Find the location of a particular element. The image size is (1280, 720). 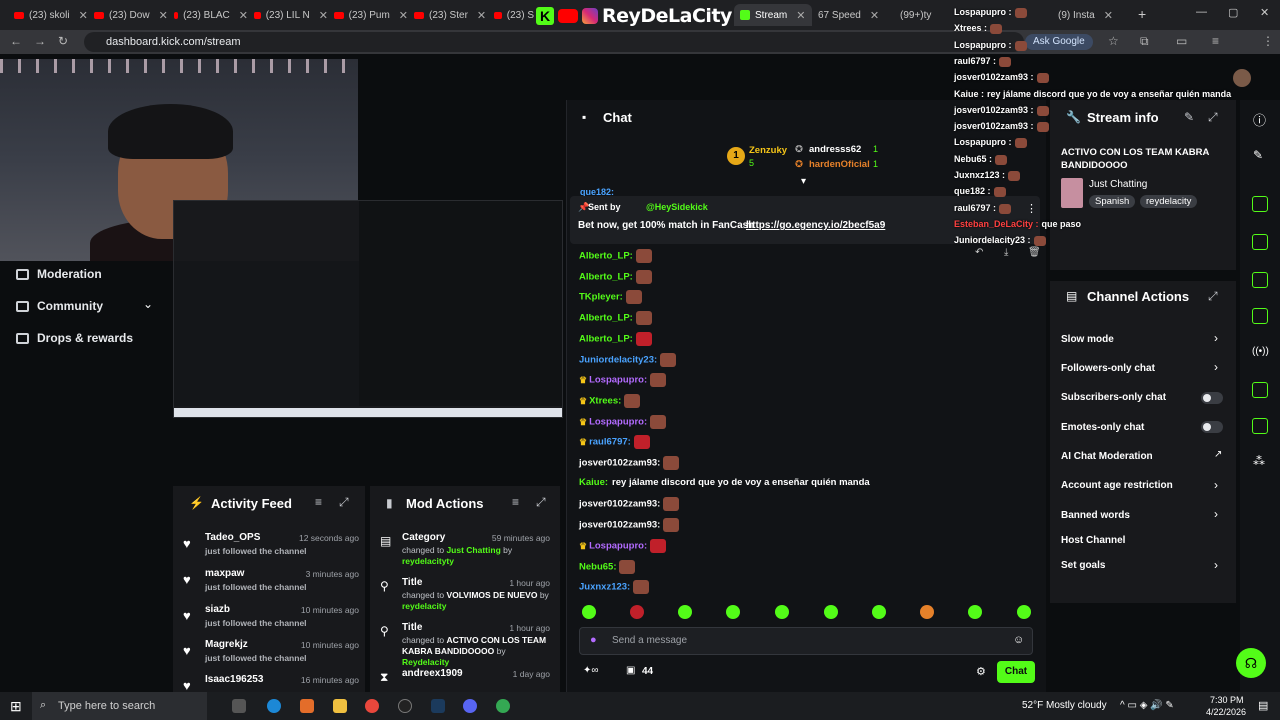

chat-input: ● Send a message ☺ is located at coordinates (806, 641).